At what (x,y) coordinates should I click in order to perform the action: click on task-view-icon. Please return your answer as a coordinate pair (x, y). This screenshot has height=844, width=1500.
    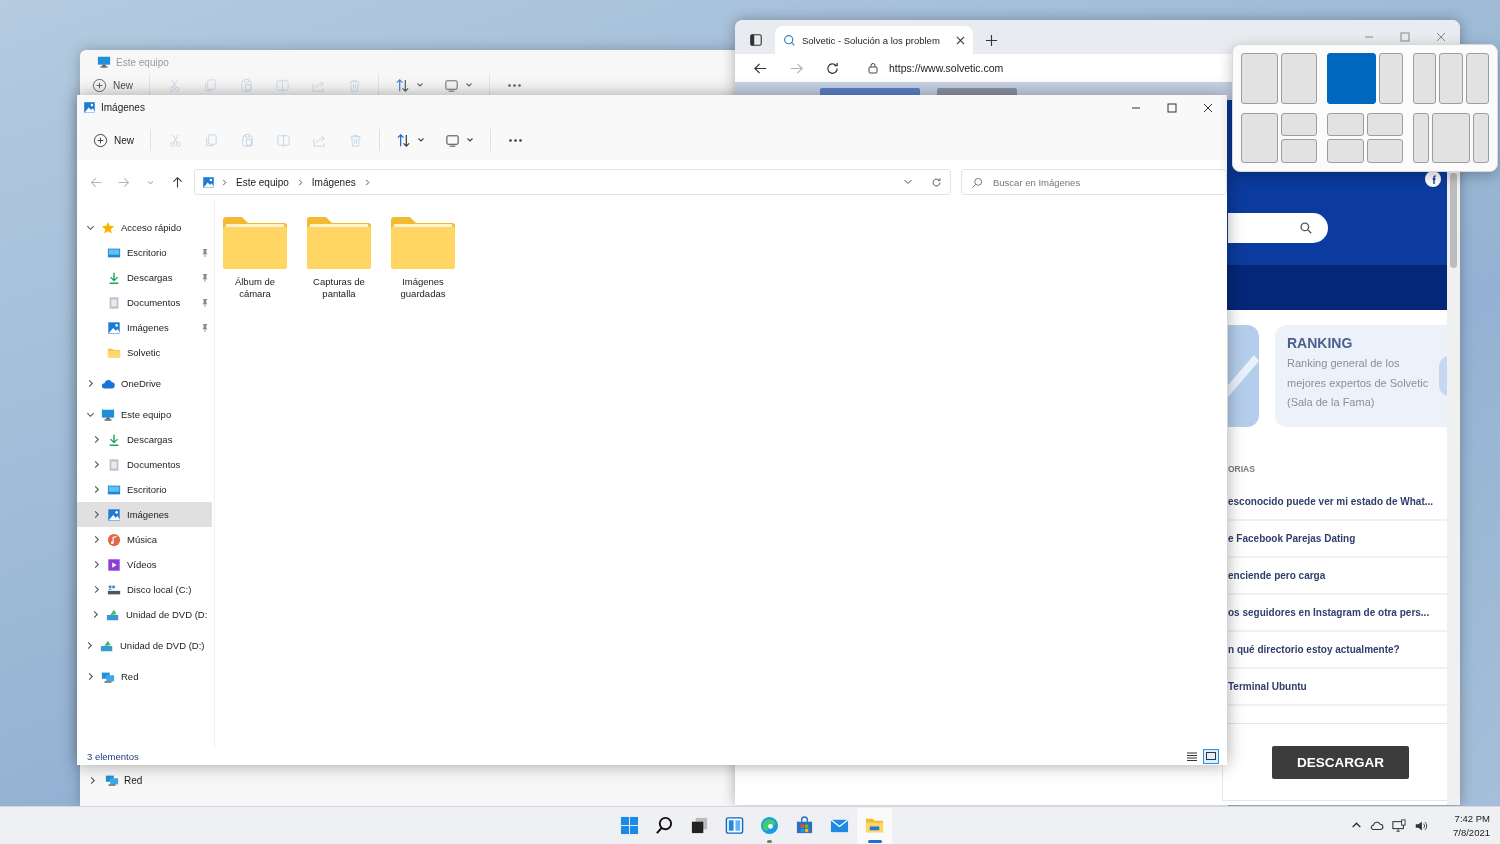
    Looking at the image, I should click on (699, 825).